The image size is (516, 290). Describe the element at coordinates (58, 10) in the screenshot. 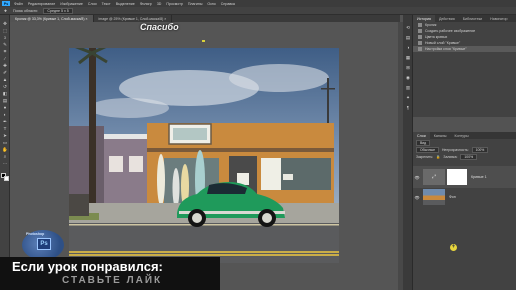

I see `sample-size-dropdown: Средне 5 х 5` at that location.